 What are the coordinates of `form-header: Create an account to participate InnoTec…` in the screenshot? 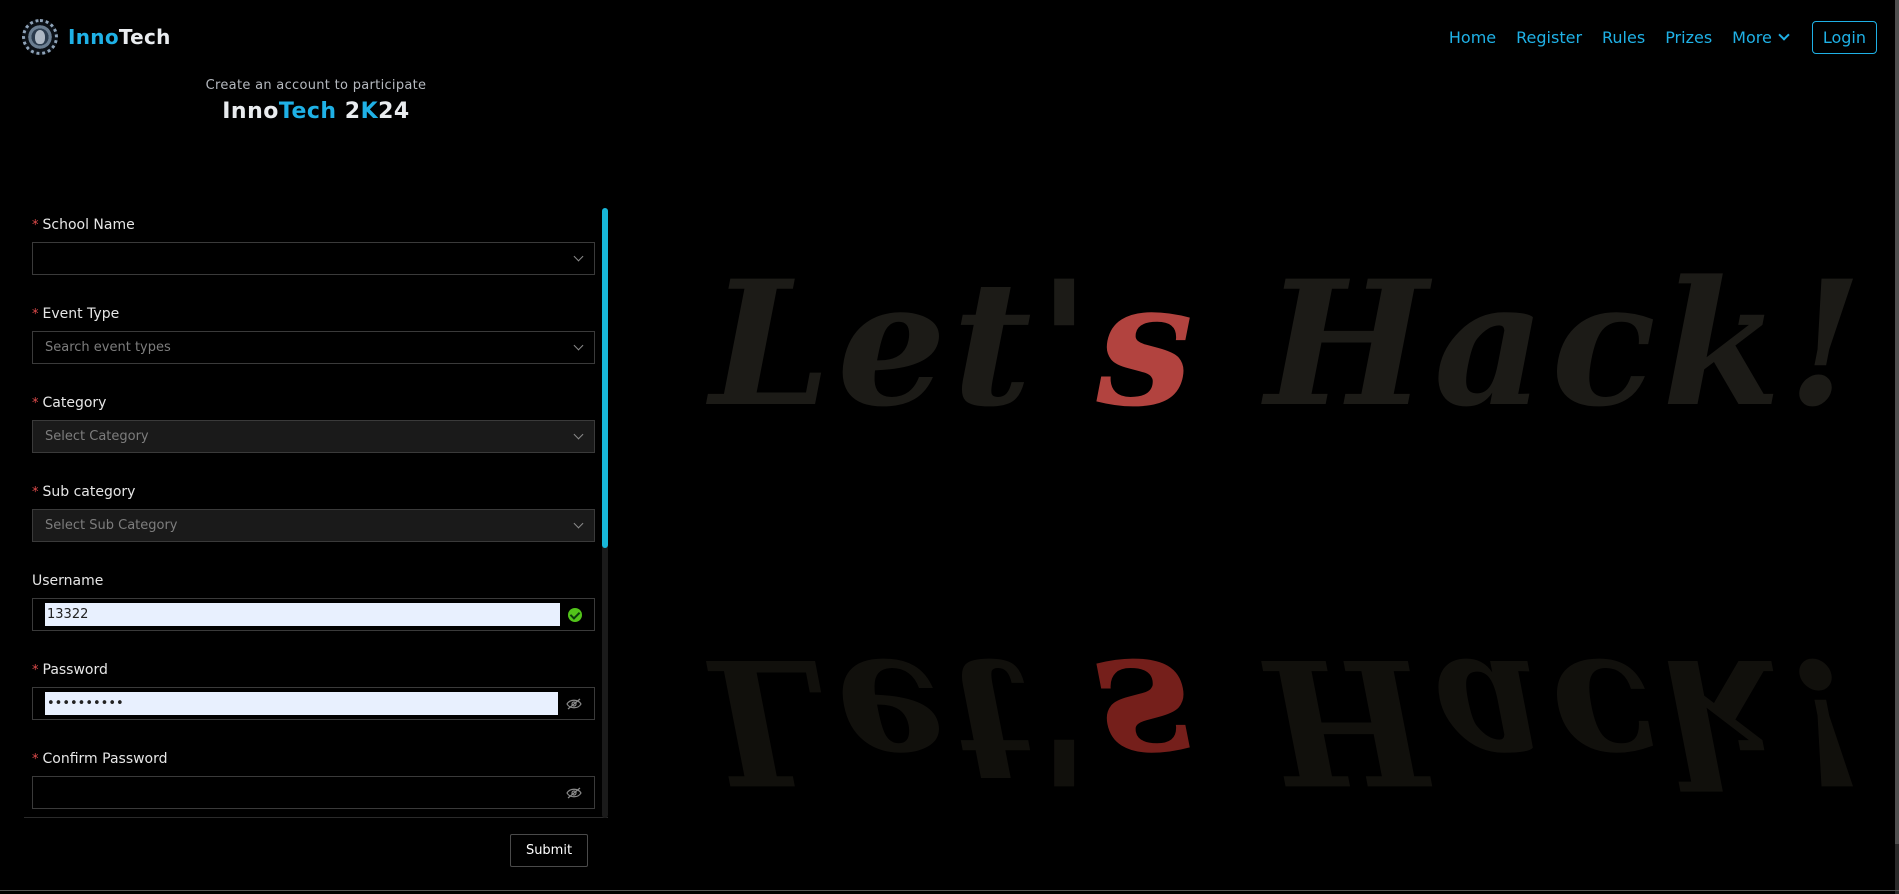 It's located at (316, 101).